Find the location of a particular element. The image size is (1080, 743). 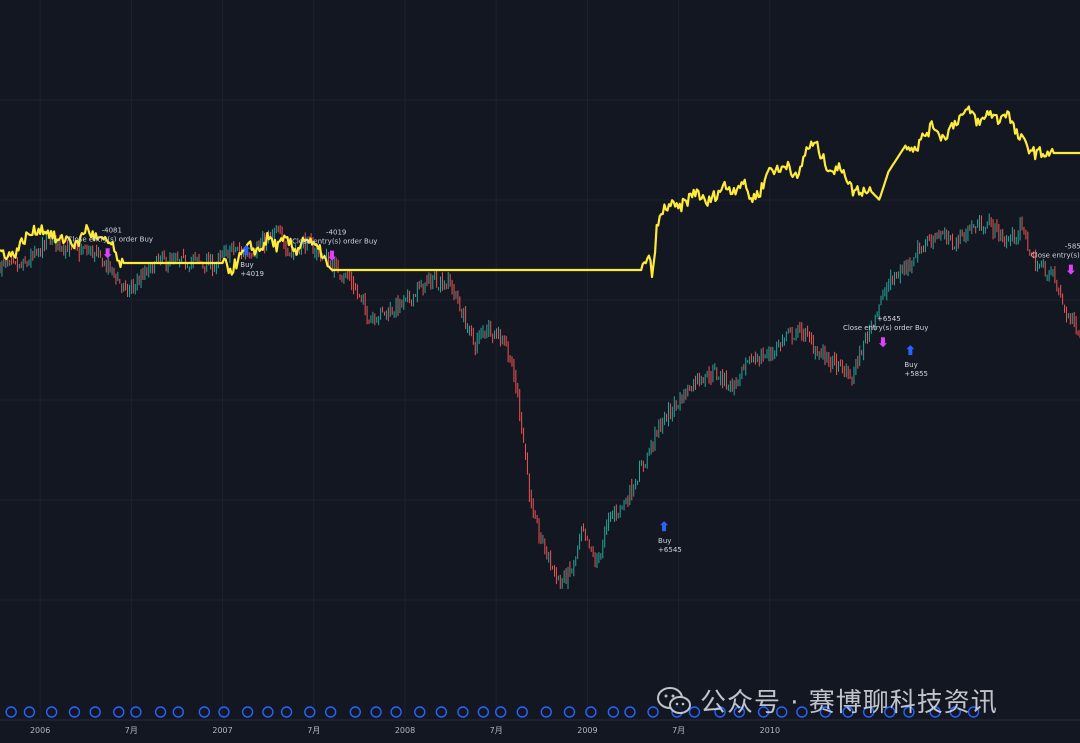

signal-label: -4019 is located at coordinates (336, 233).